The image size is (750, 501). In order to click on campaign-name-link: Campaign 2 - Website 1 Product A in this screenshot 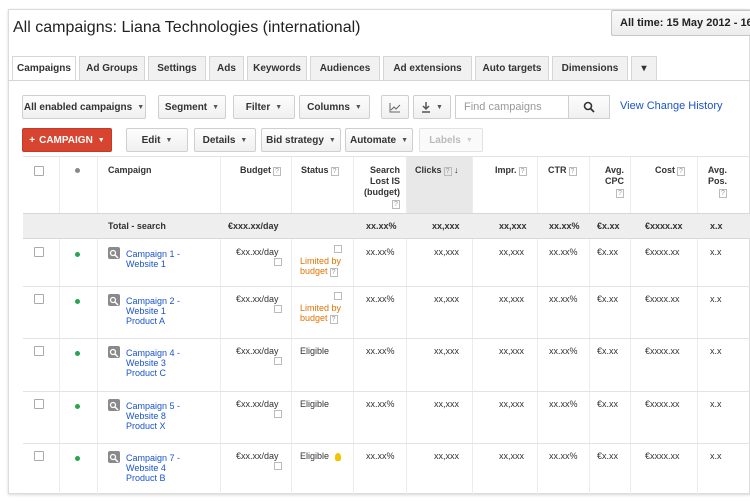, I will do `click(161, 311)`.